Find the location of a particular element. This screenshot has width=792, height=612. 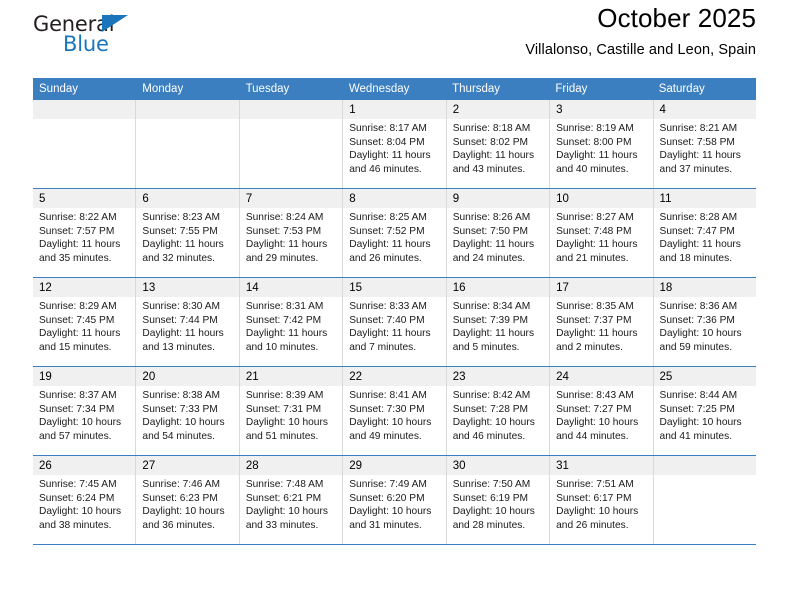

sunset-text: Sunset: 7:39 PM is located at coordinates (490, 320).